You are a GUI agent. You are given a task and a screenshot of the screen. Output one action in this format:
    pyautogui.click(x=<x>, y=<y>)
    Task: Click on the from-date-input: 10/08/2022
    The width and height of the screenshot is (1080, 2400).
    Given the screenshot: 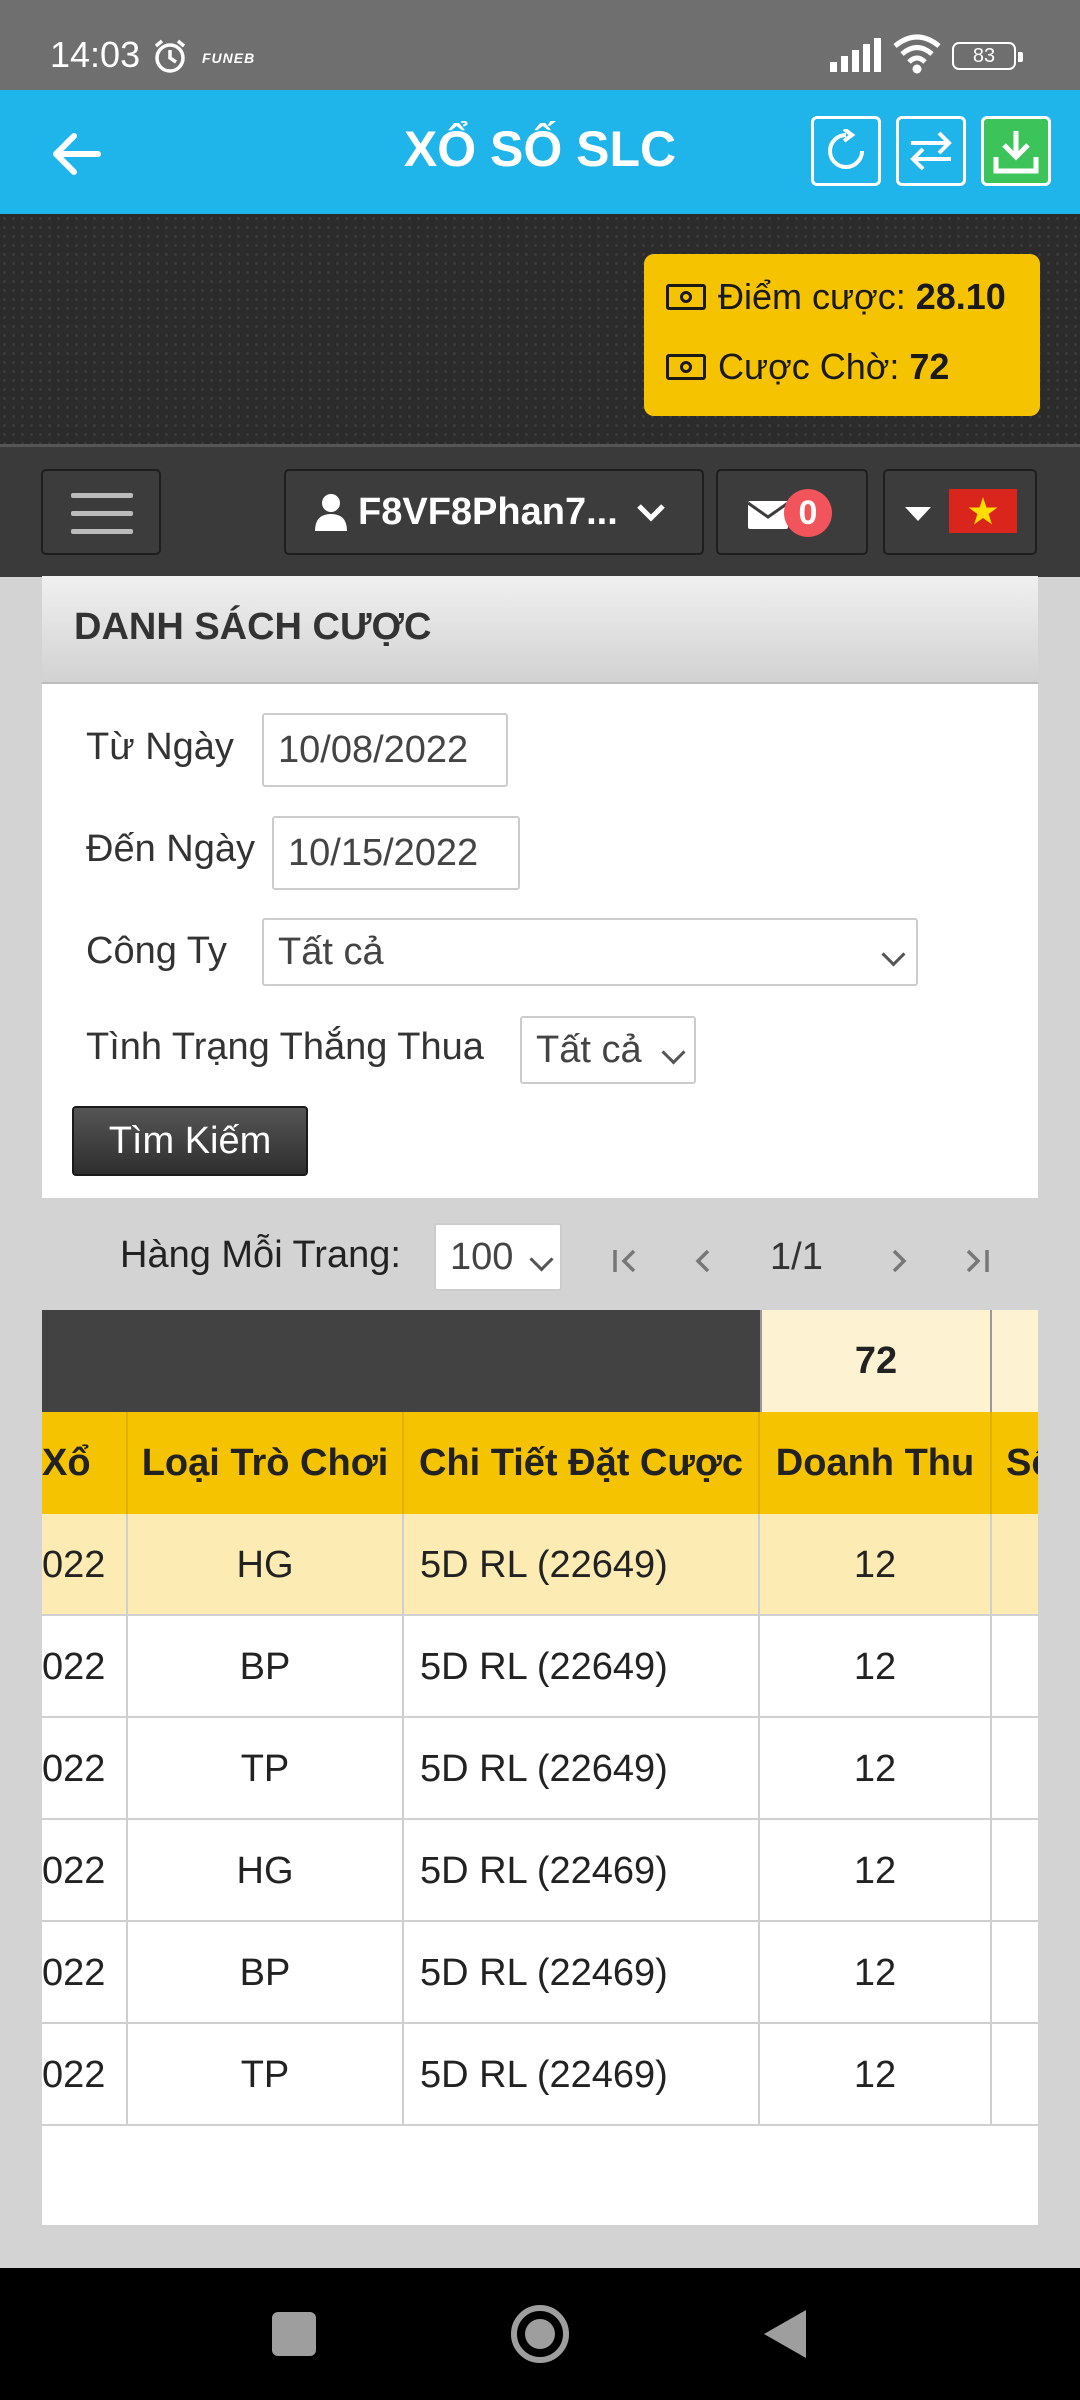 What is the action you would take?
    pyautogui.click(x=385, y=750)
    